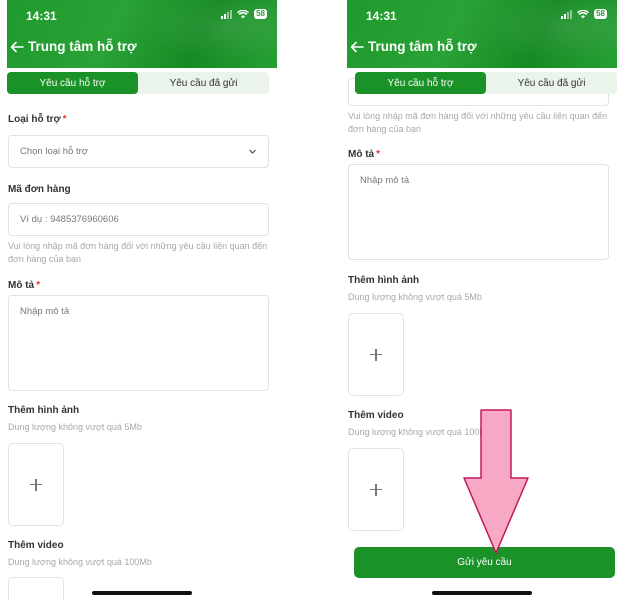  What do you see at coordinates (54, 151) in the screenshot?
I see `support-type-placeholder: Chọn loại hỗ trợ` at bounding box center [54, 151].